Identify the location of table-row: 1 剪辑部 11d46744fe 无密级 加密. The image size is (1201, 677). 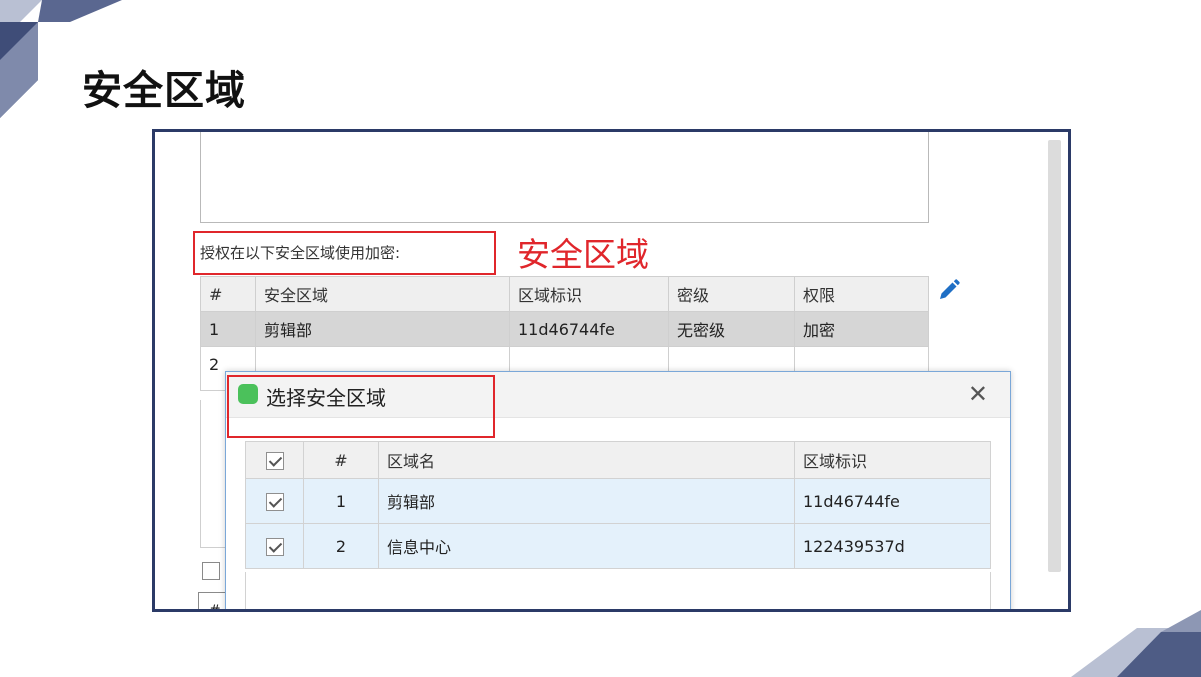
(564, 329).